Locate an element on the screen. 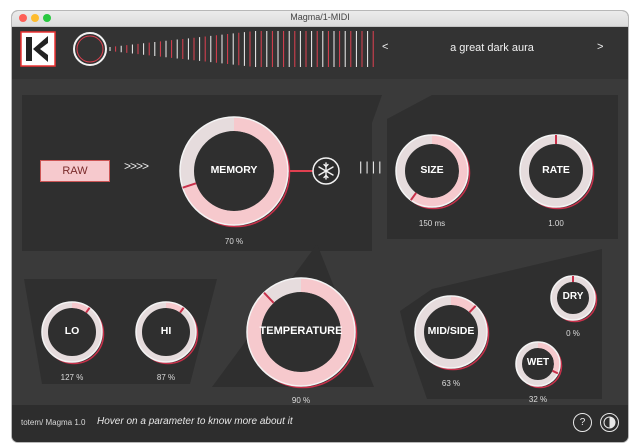 The image size is (640, 448). header-bar: < a great dark aura > is located at coordinates (320, 53).